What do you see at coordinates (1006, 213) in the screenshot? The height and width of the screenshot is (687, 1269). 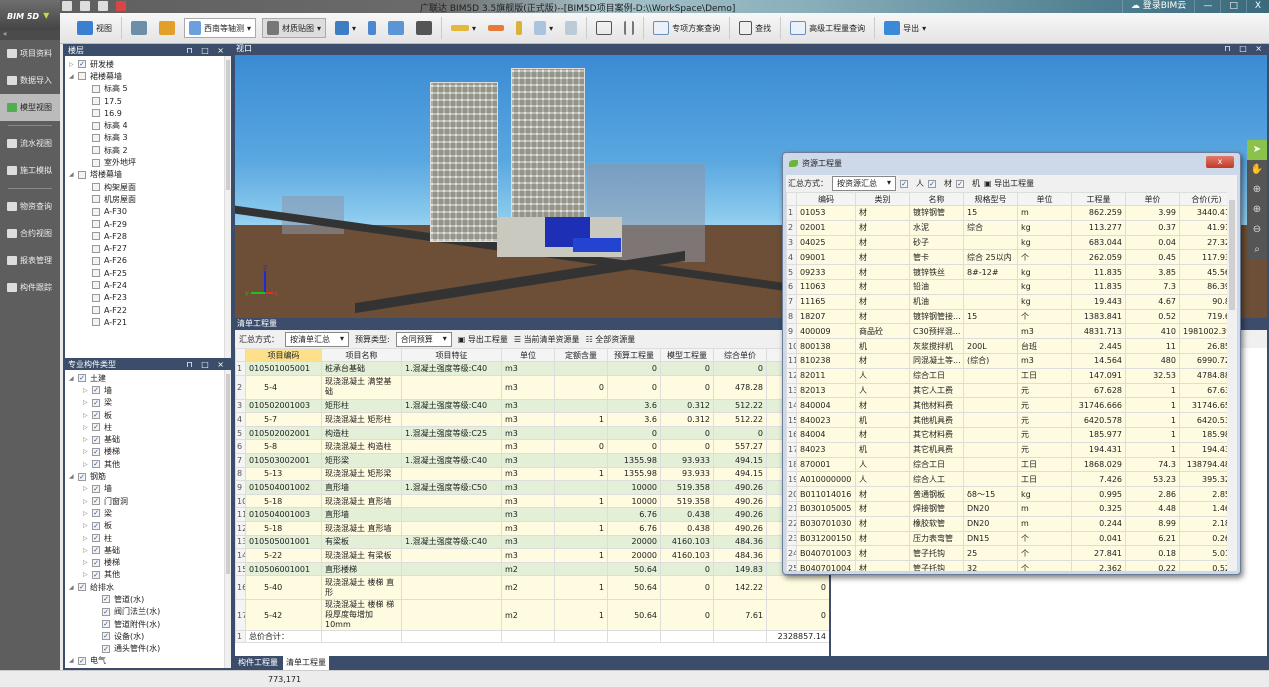 I see `table-row: 1 01053 材镀锌钢管 15 m 862.259 3.99 3440.41` at bounding box center [1006, 213].